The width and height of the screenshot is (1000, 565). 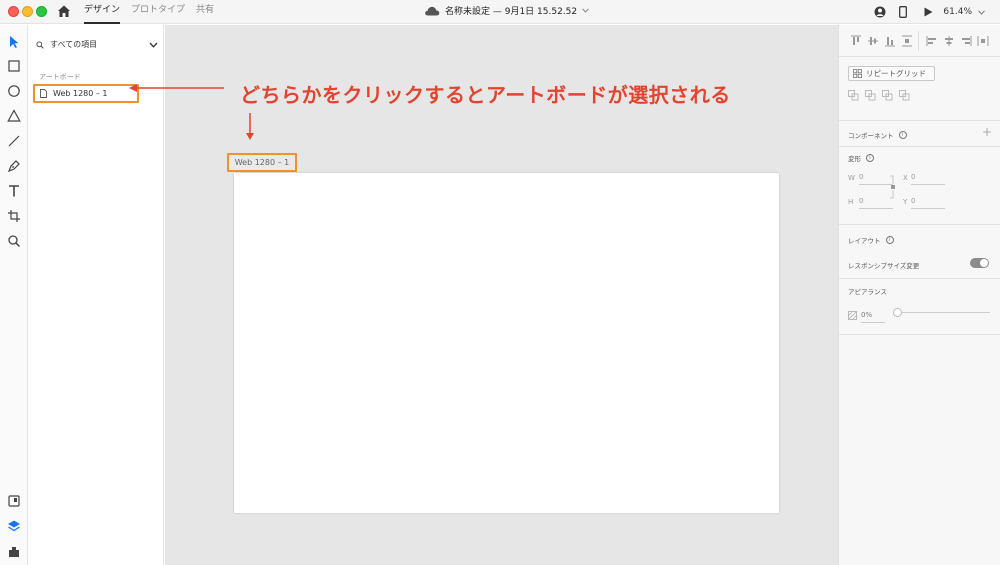 What do you see at coordinates (905, 178) in the screenshot?
I see `x-label: X` at bounding box center [905, 178].